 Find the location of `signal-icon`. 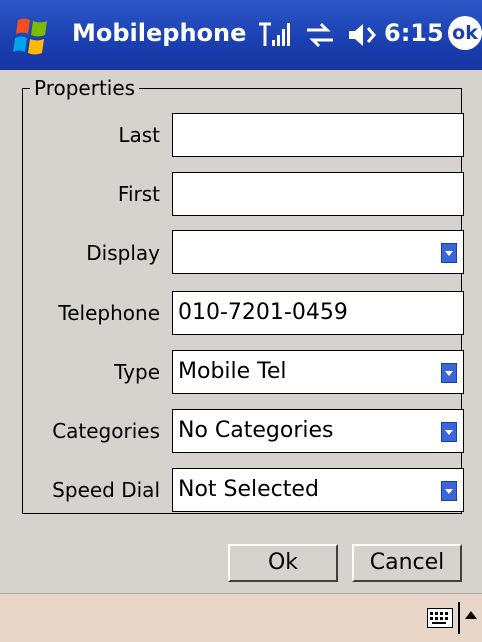

signal-icon is located at coordinates (273, 35).